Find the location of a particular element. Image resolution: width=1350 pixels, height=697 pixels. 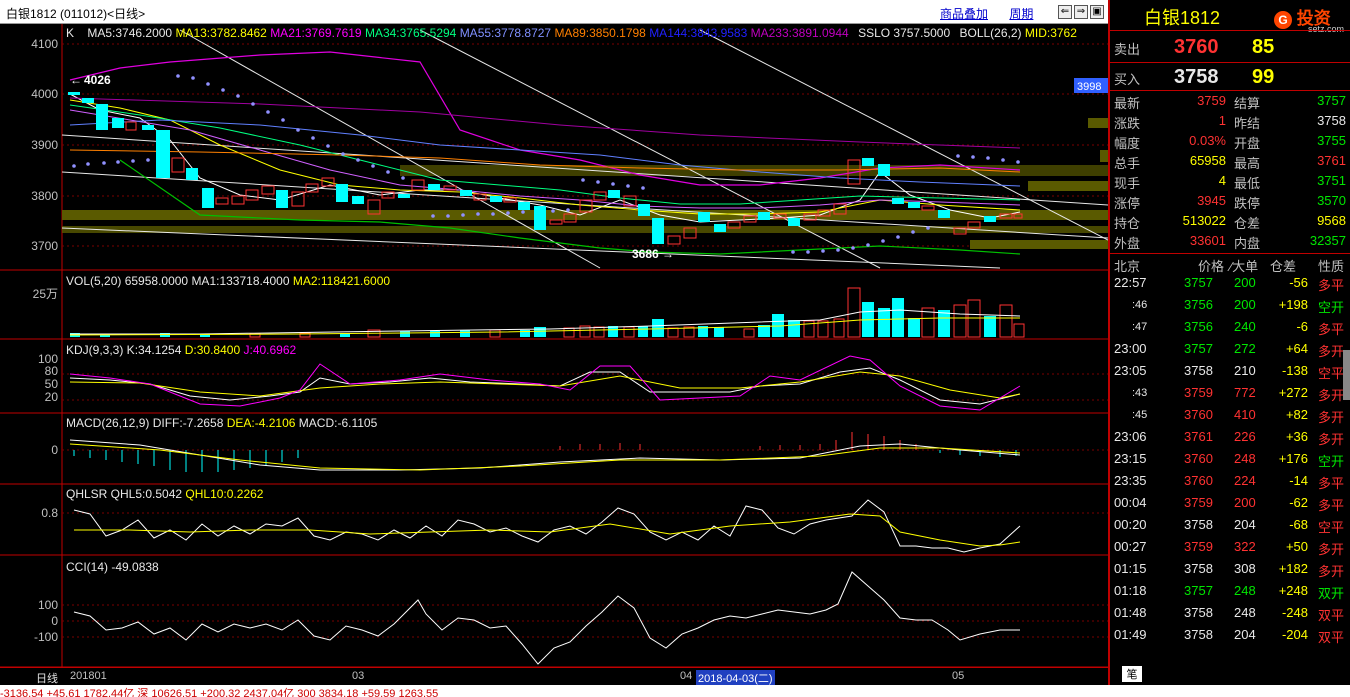

stat-value: 1 is located at coordinates (1222, 120).